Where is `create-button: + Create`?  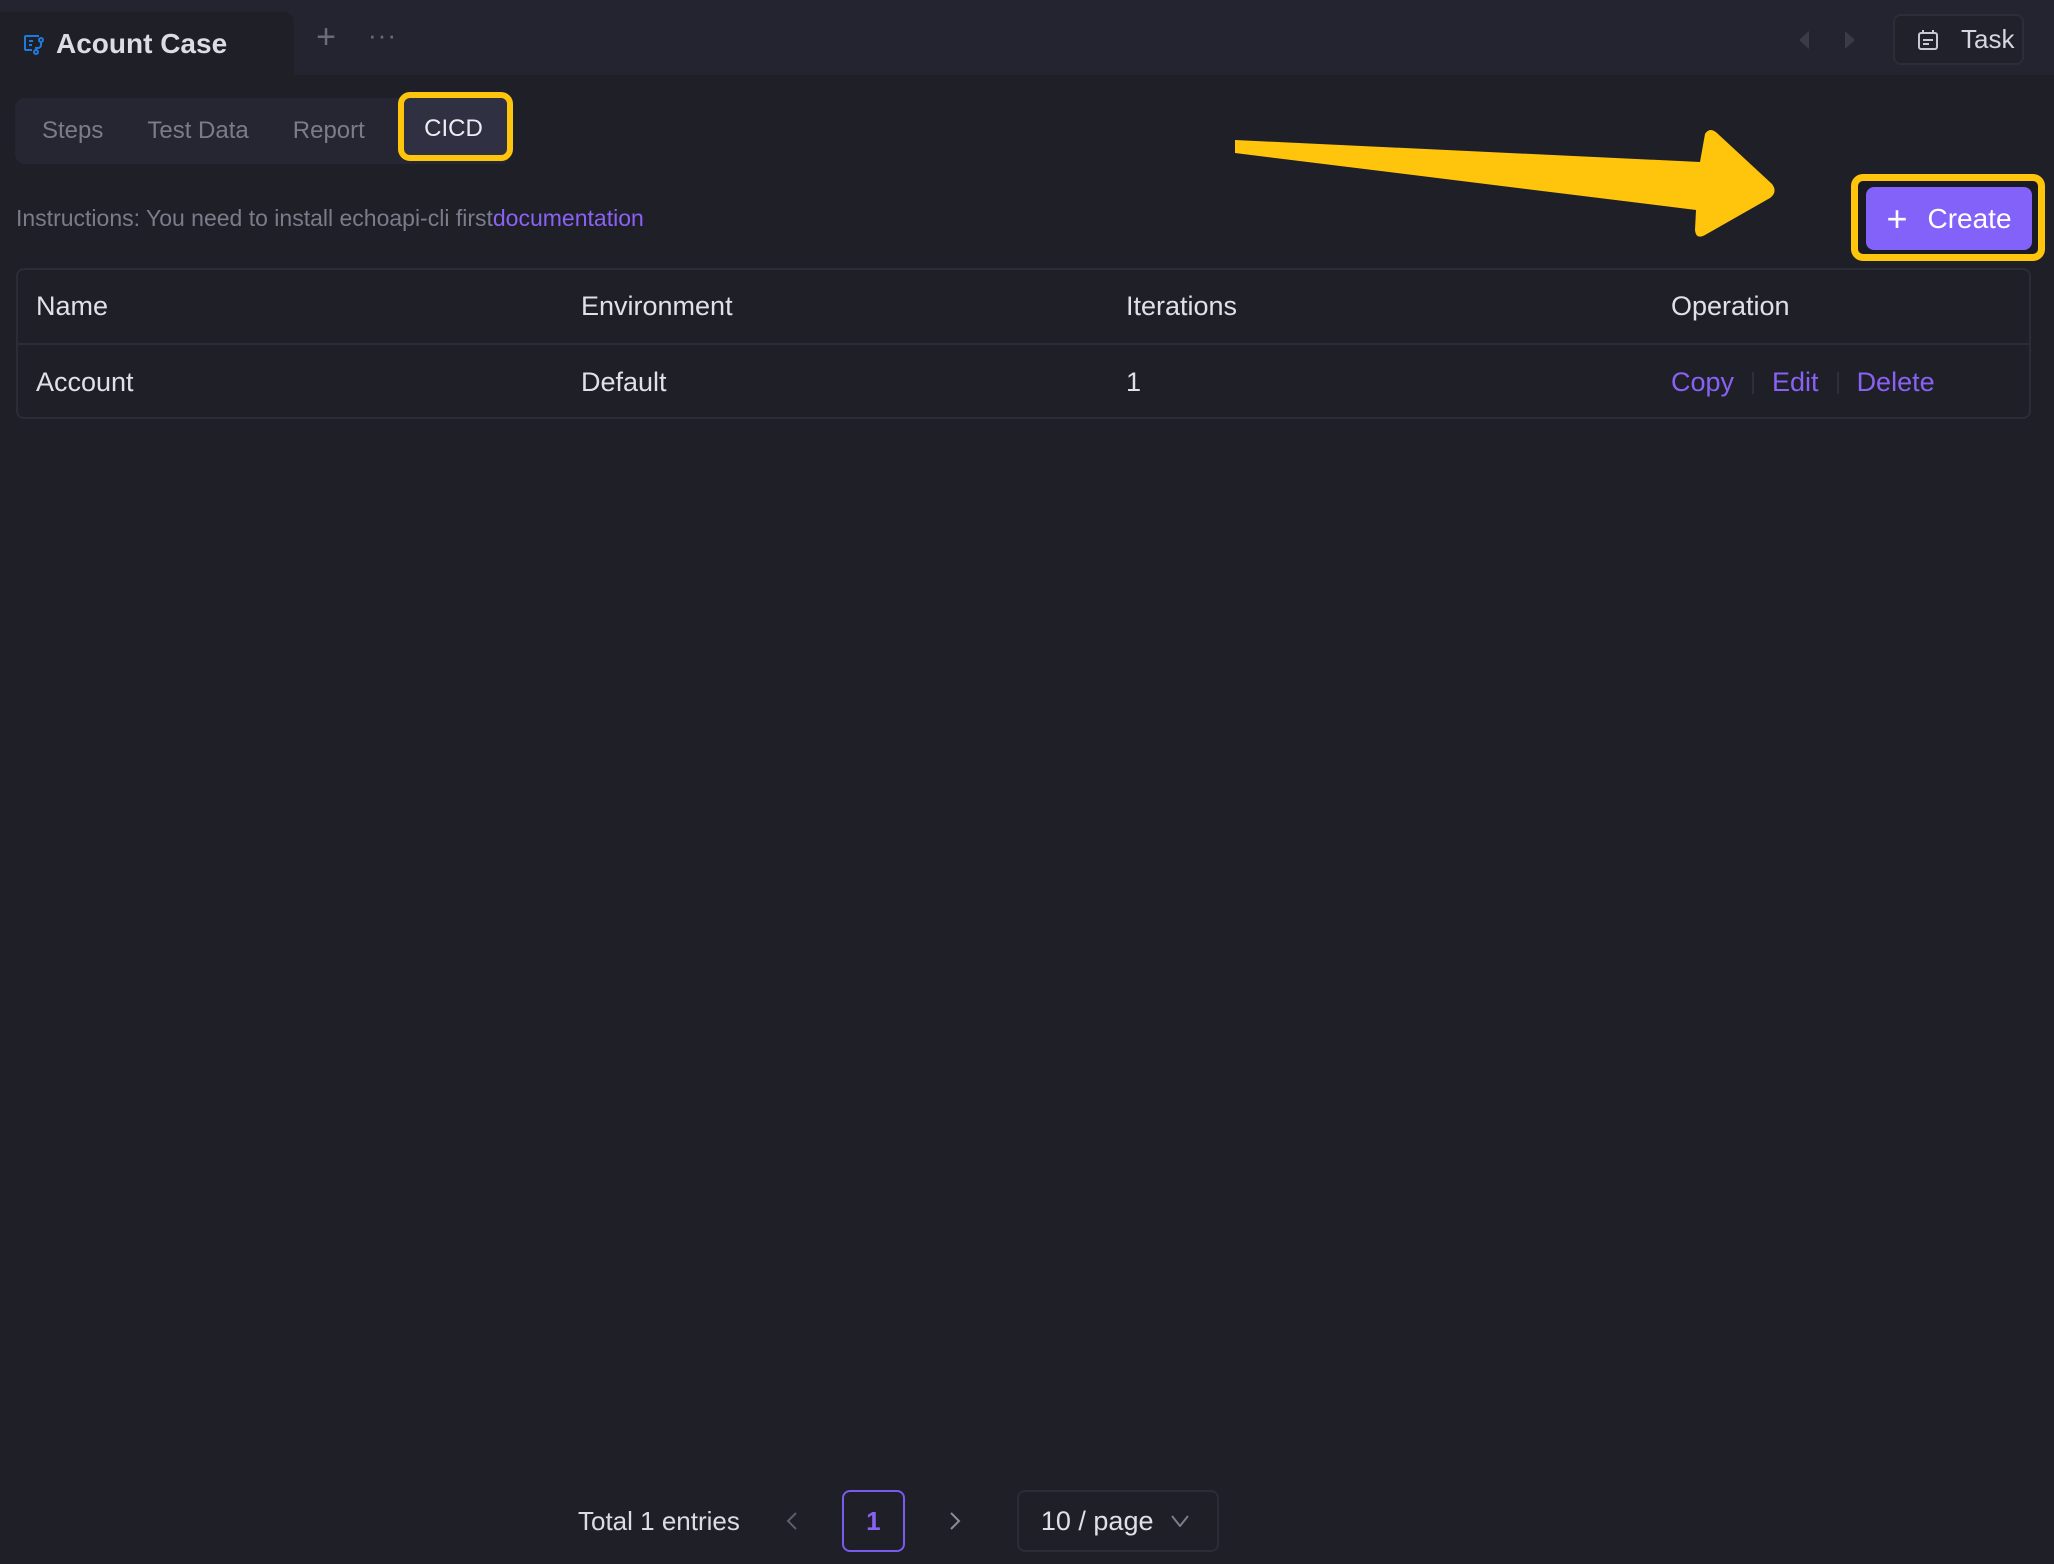 create-button: + Create is located at coordinates (1949, 218).